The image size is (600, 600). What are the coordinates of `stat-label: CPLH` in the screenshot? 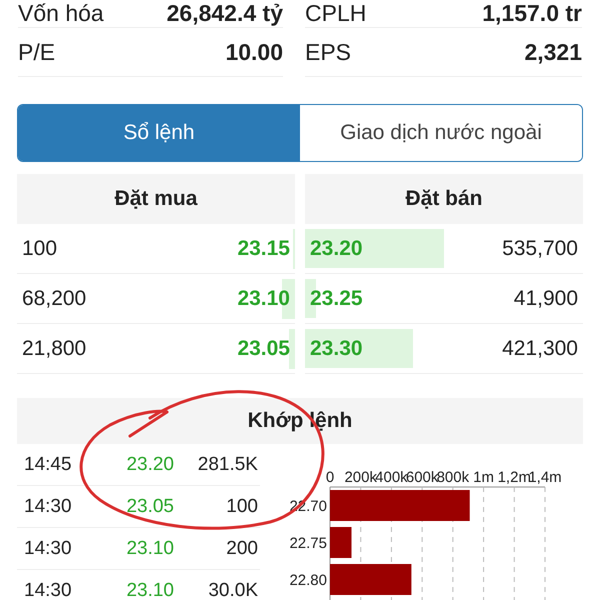 It's located at (335, 13).